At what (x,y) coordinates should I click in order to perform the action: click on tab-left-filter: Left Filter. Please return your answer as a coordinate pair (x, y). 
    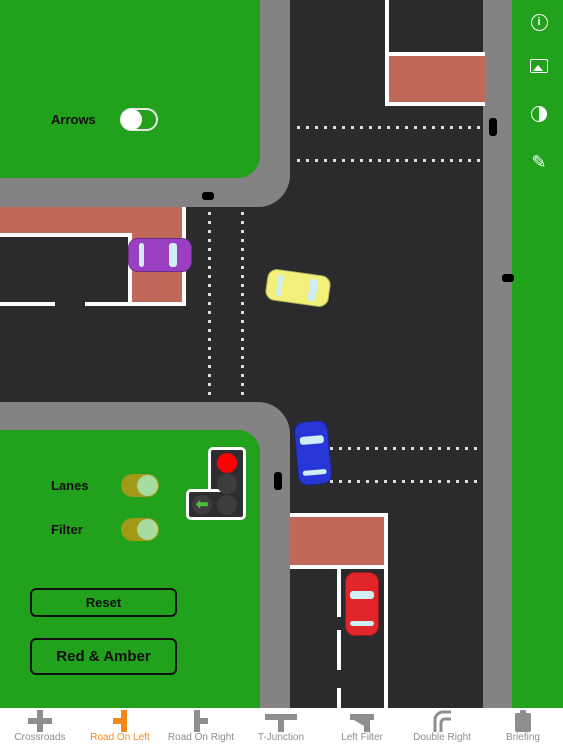
    Looking at the image, I should click on (362, 729).